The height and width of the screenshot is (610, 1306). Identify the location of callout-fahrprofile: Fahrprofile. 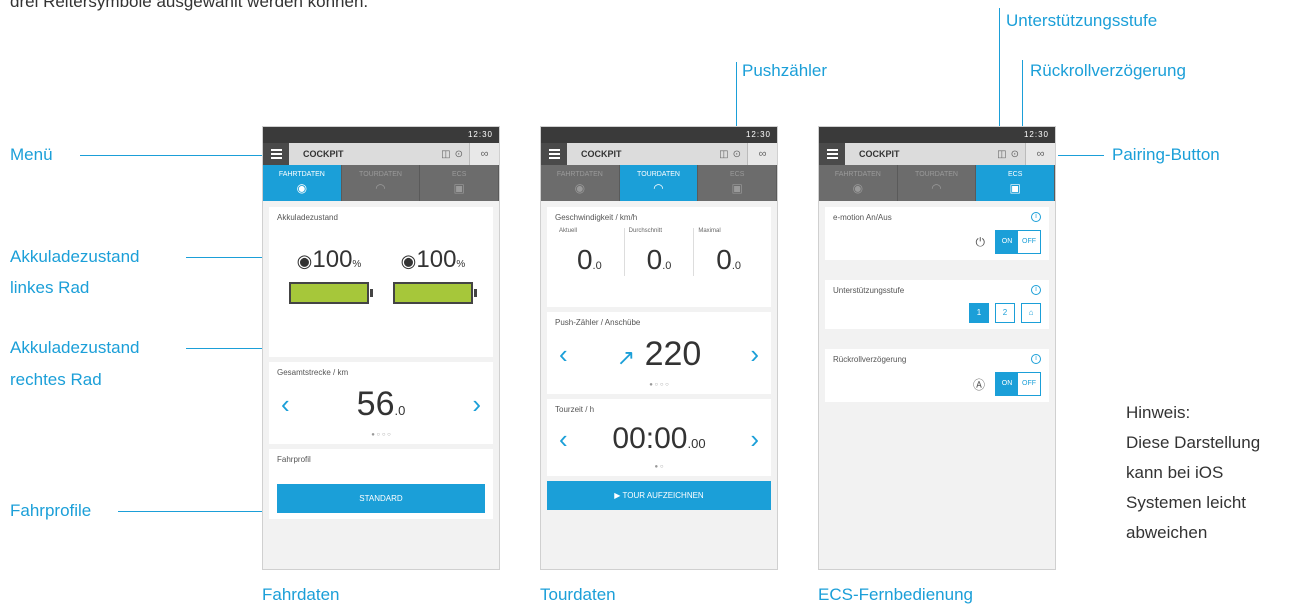
(51, 510).